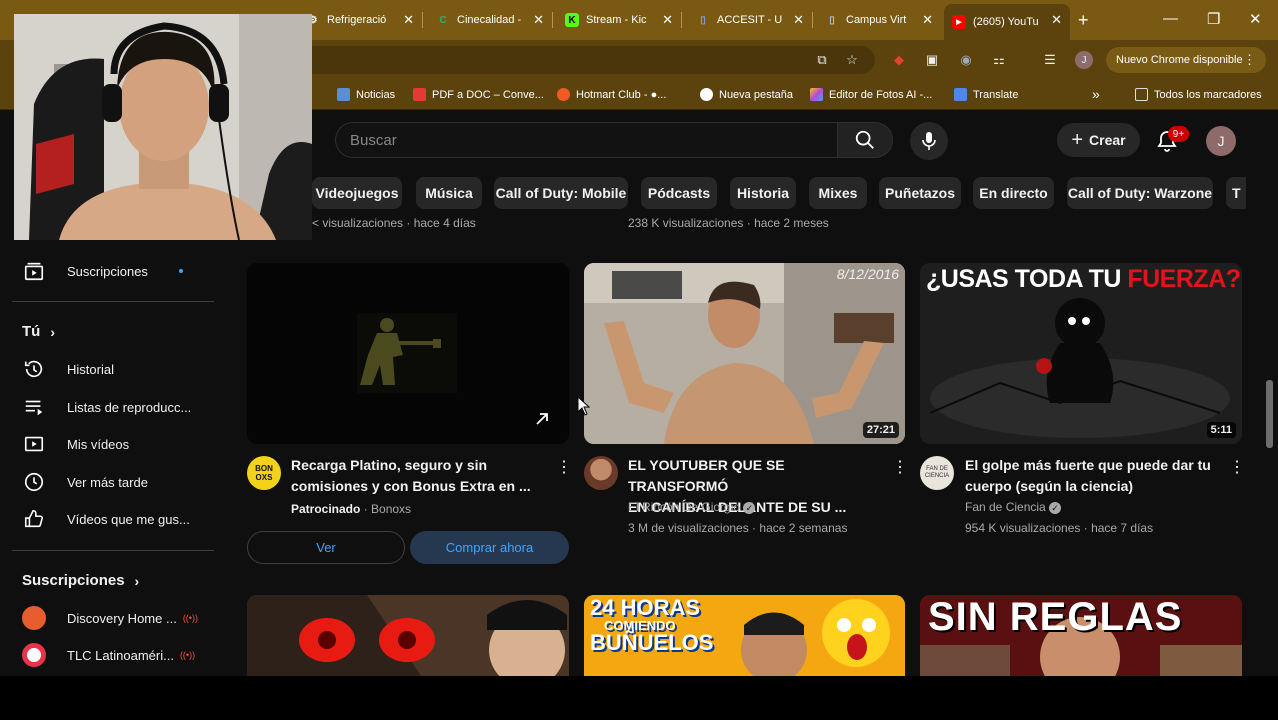 The width and height of the screenshot is (1278, 720). What do you see at coordinates (852, 60) in the screenshot?
I see `bookmark-star-icon: ☆` at bounding box center [852, 60].